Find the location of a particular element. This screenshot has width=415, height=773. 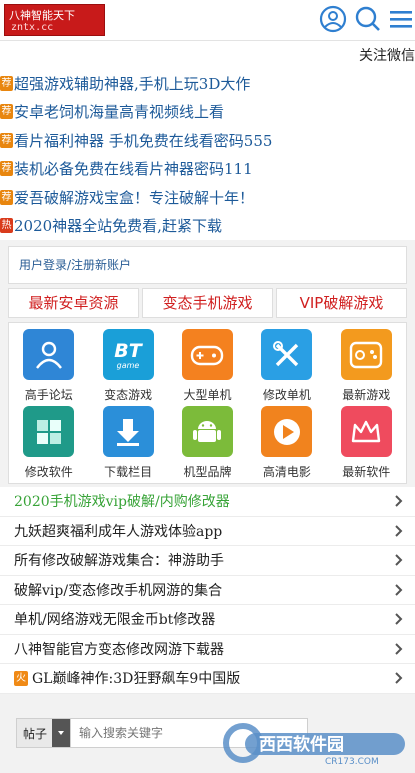

hot-badge: 热 is located at coordinates (6, 226).